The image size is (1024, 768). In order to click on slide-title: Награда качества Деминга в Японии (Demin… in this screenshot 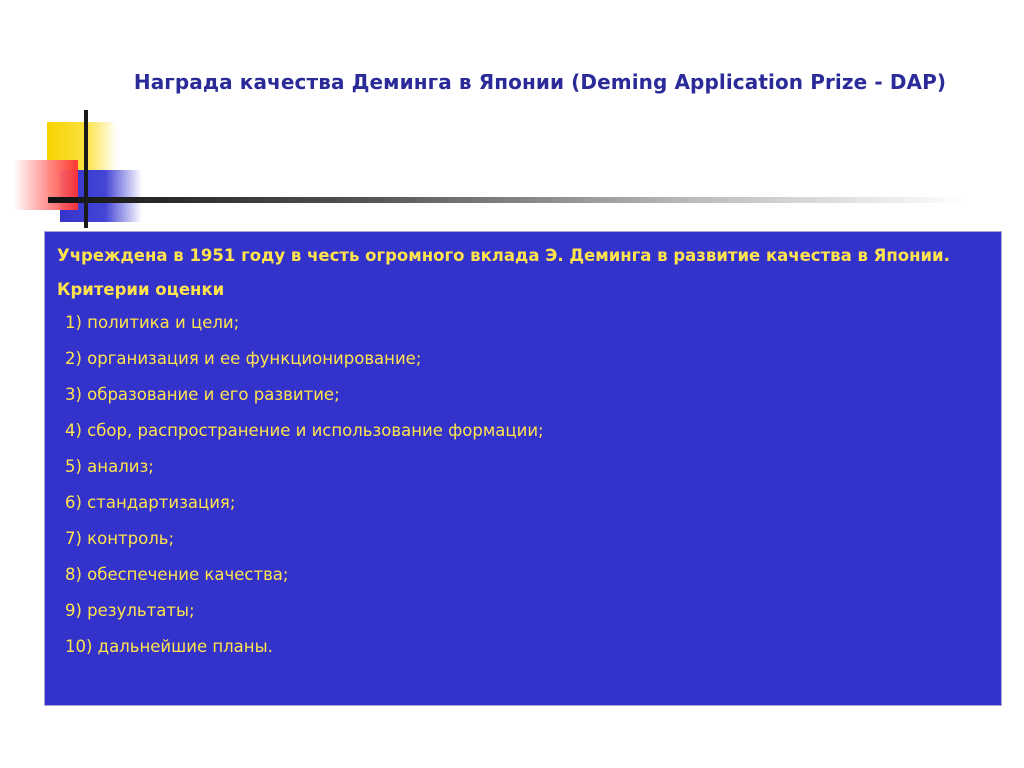, I will do `click(540, 82)`.